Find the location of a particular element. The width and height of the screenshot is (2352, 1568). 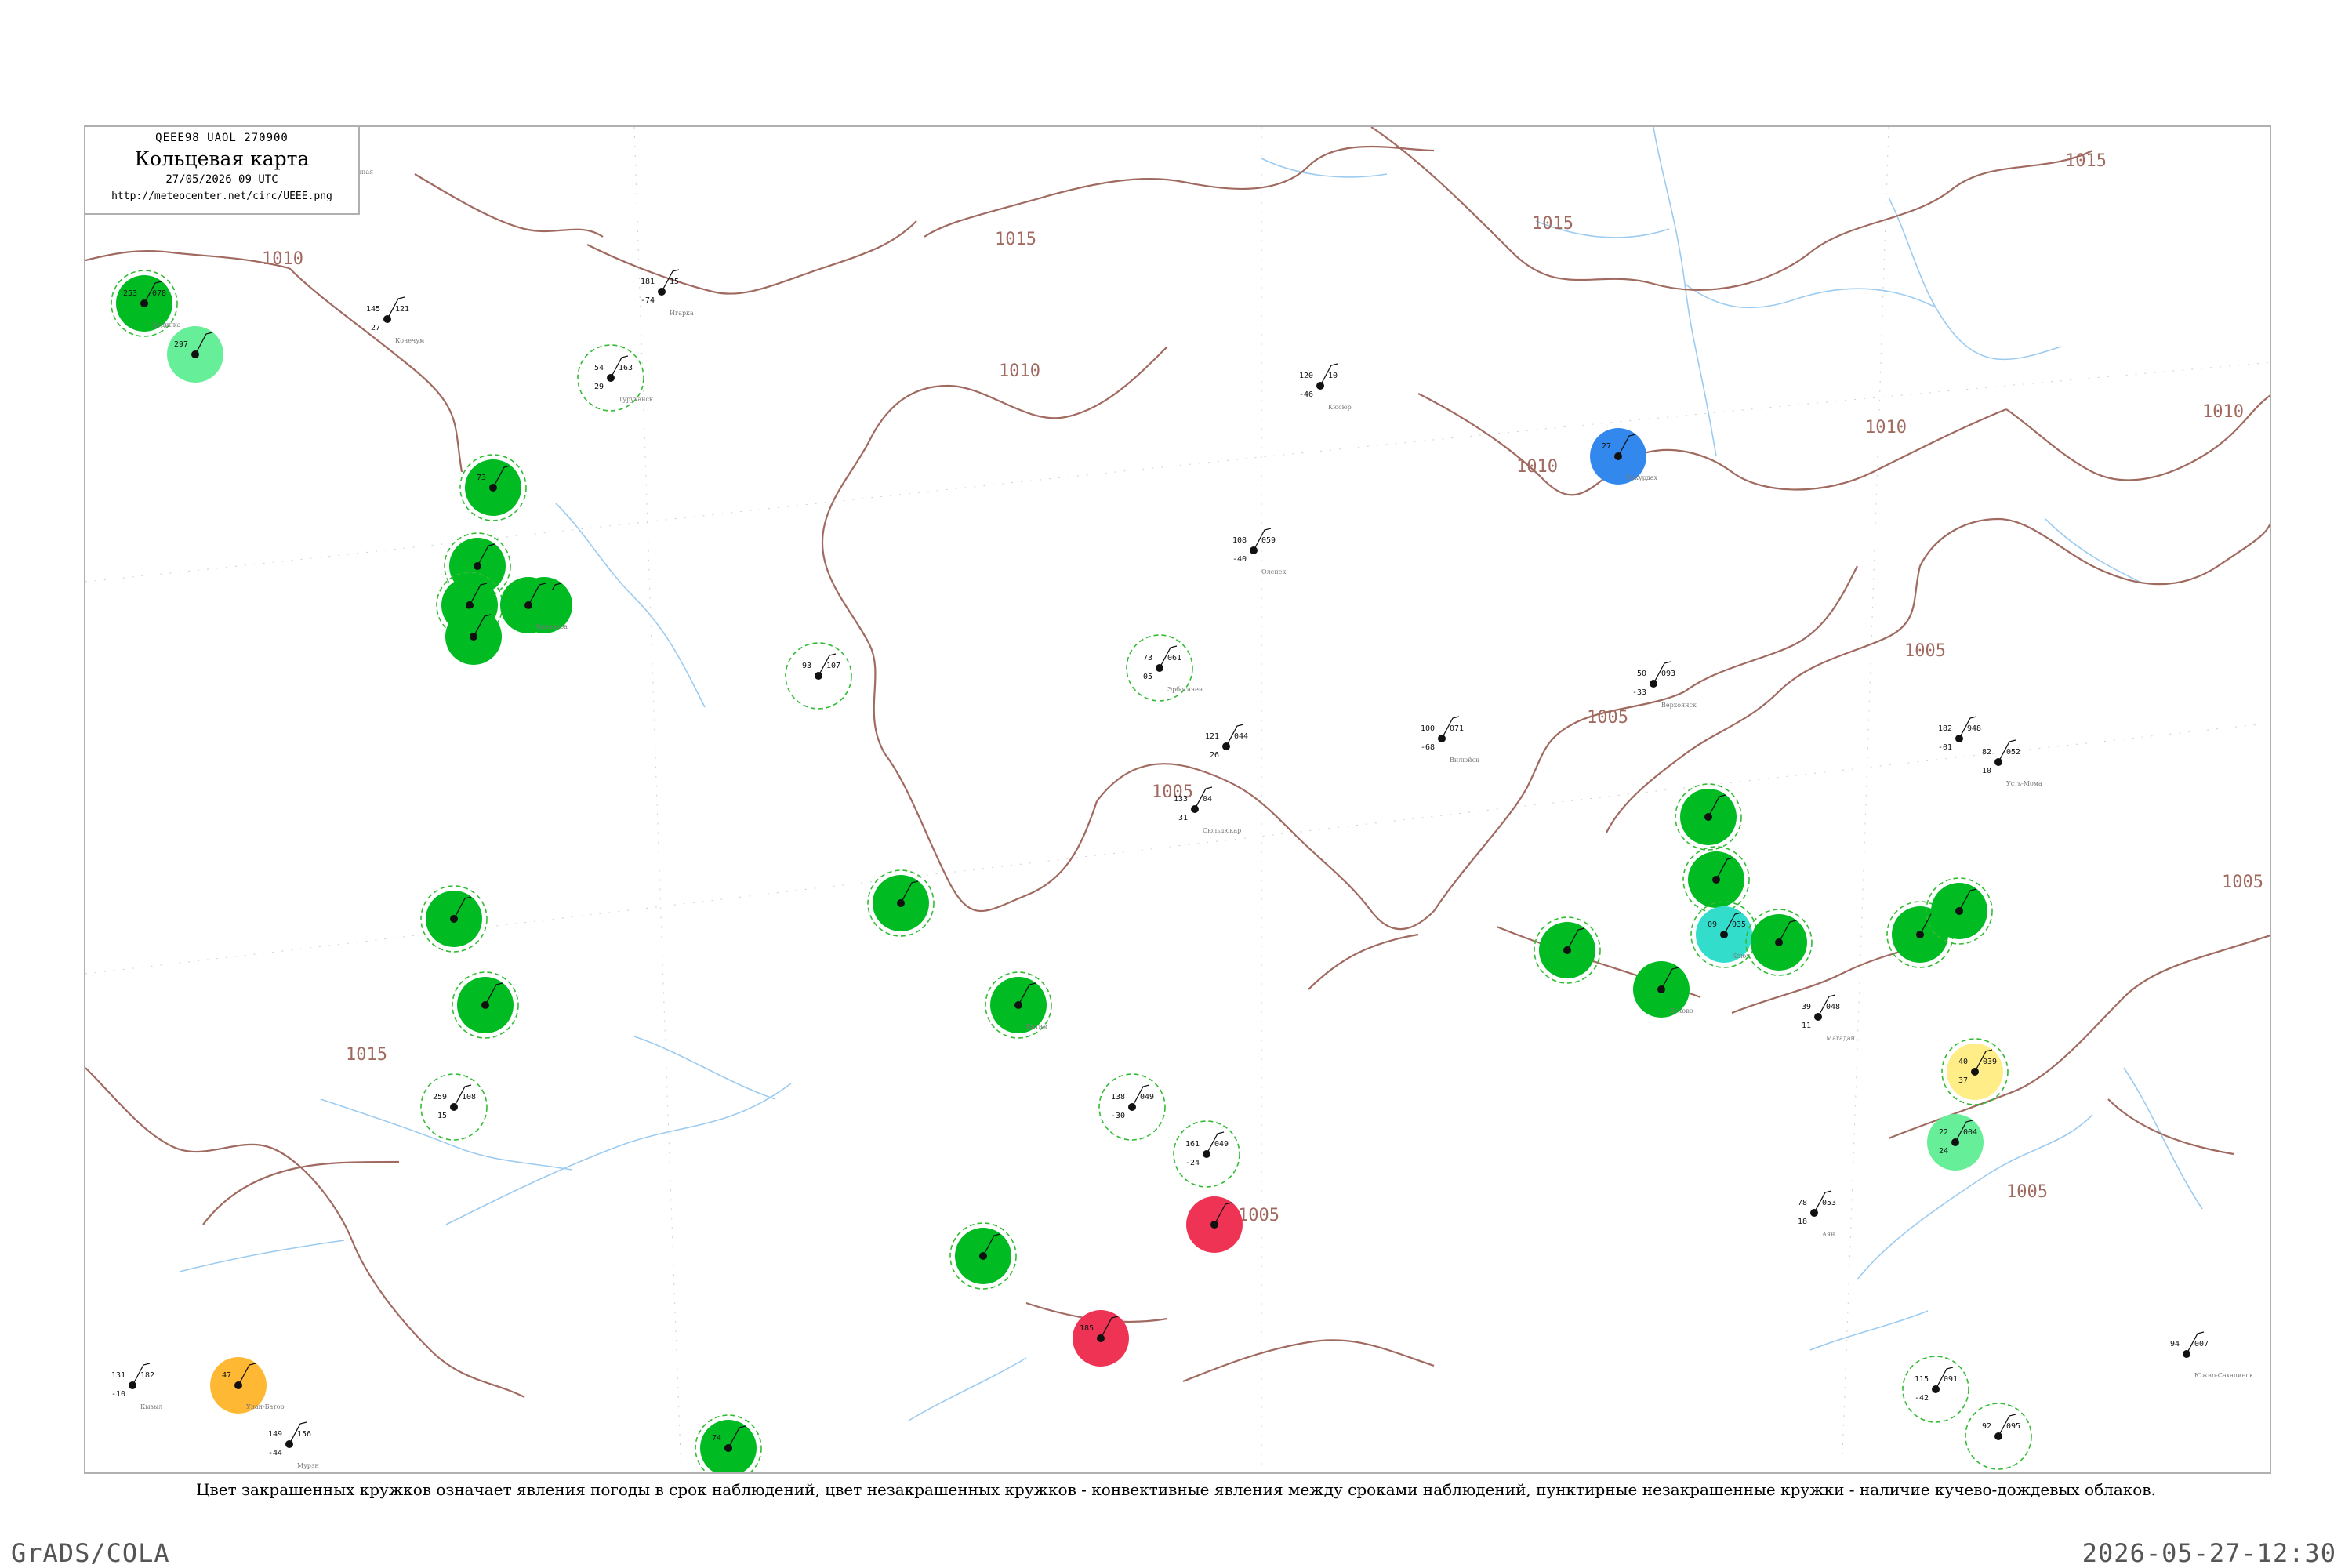

station-temperature: 09 is located at coordinates (1712, 924).